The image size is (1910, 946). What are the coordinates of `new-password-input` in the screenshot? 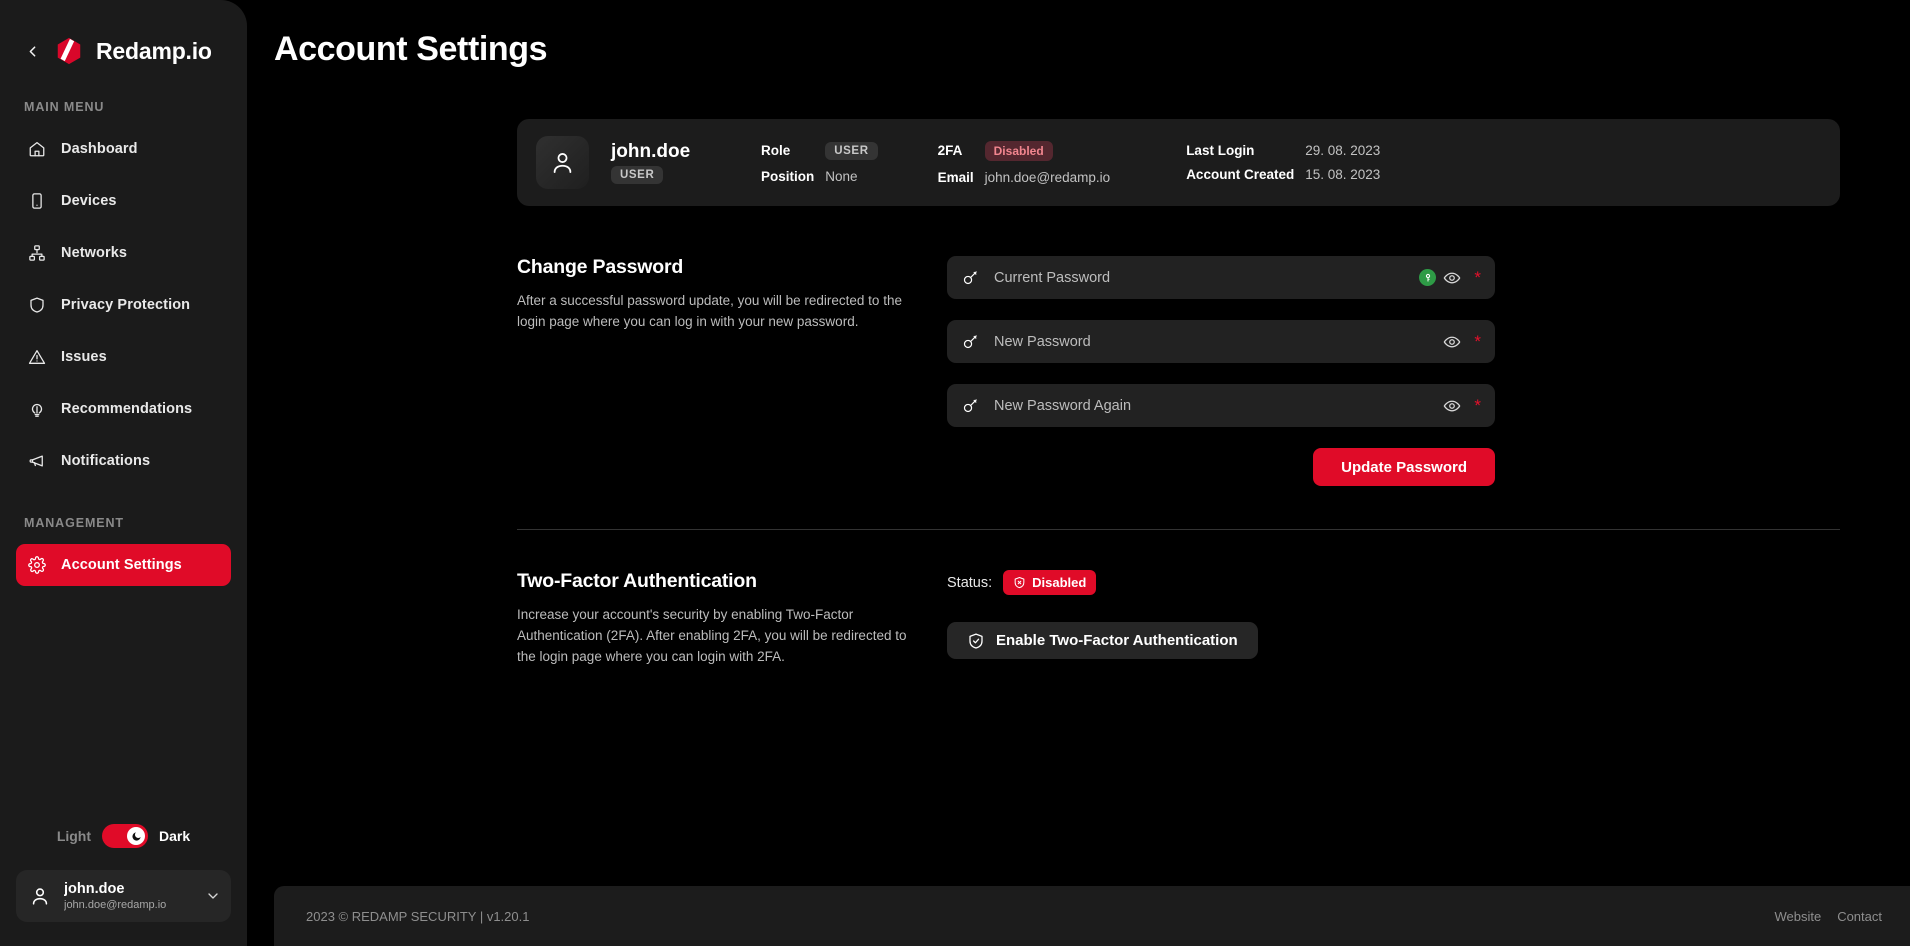 It's located at (1218, 341).